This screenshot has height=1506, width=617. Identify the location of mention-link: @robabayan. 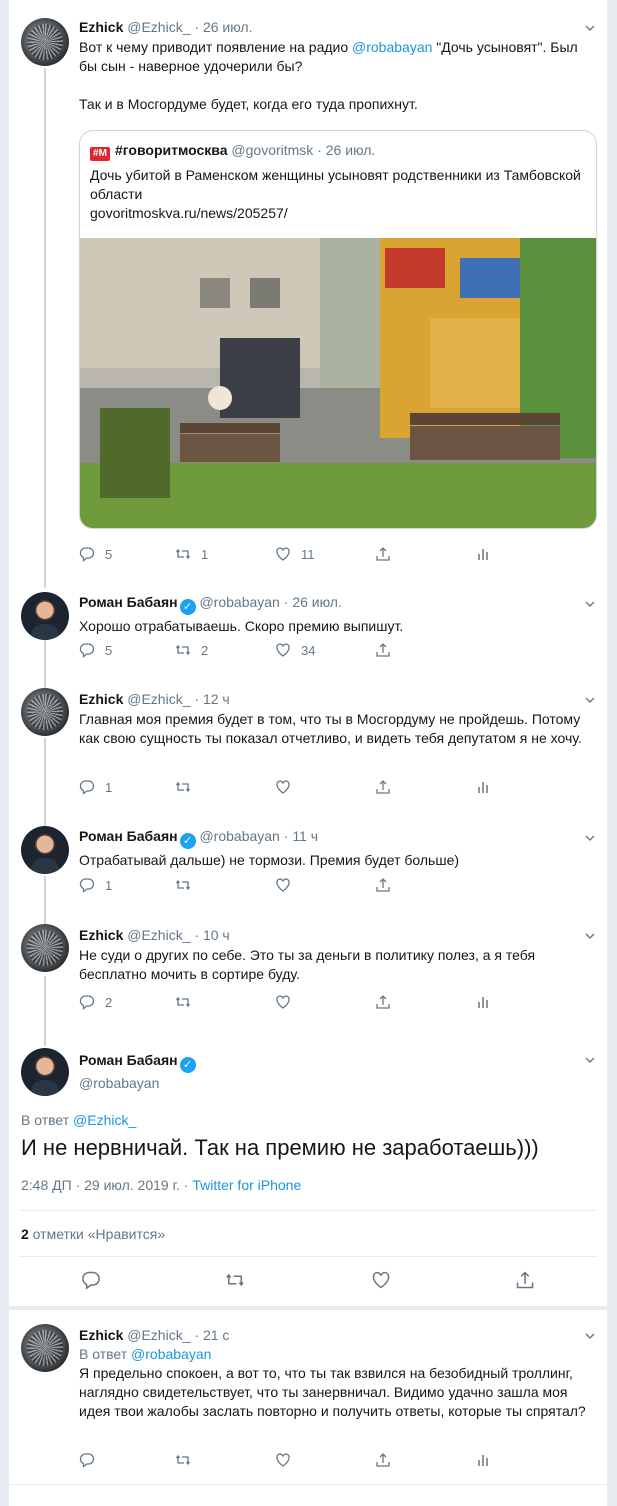
(392, 47).